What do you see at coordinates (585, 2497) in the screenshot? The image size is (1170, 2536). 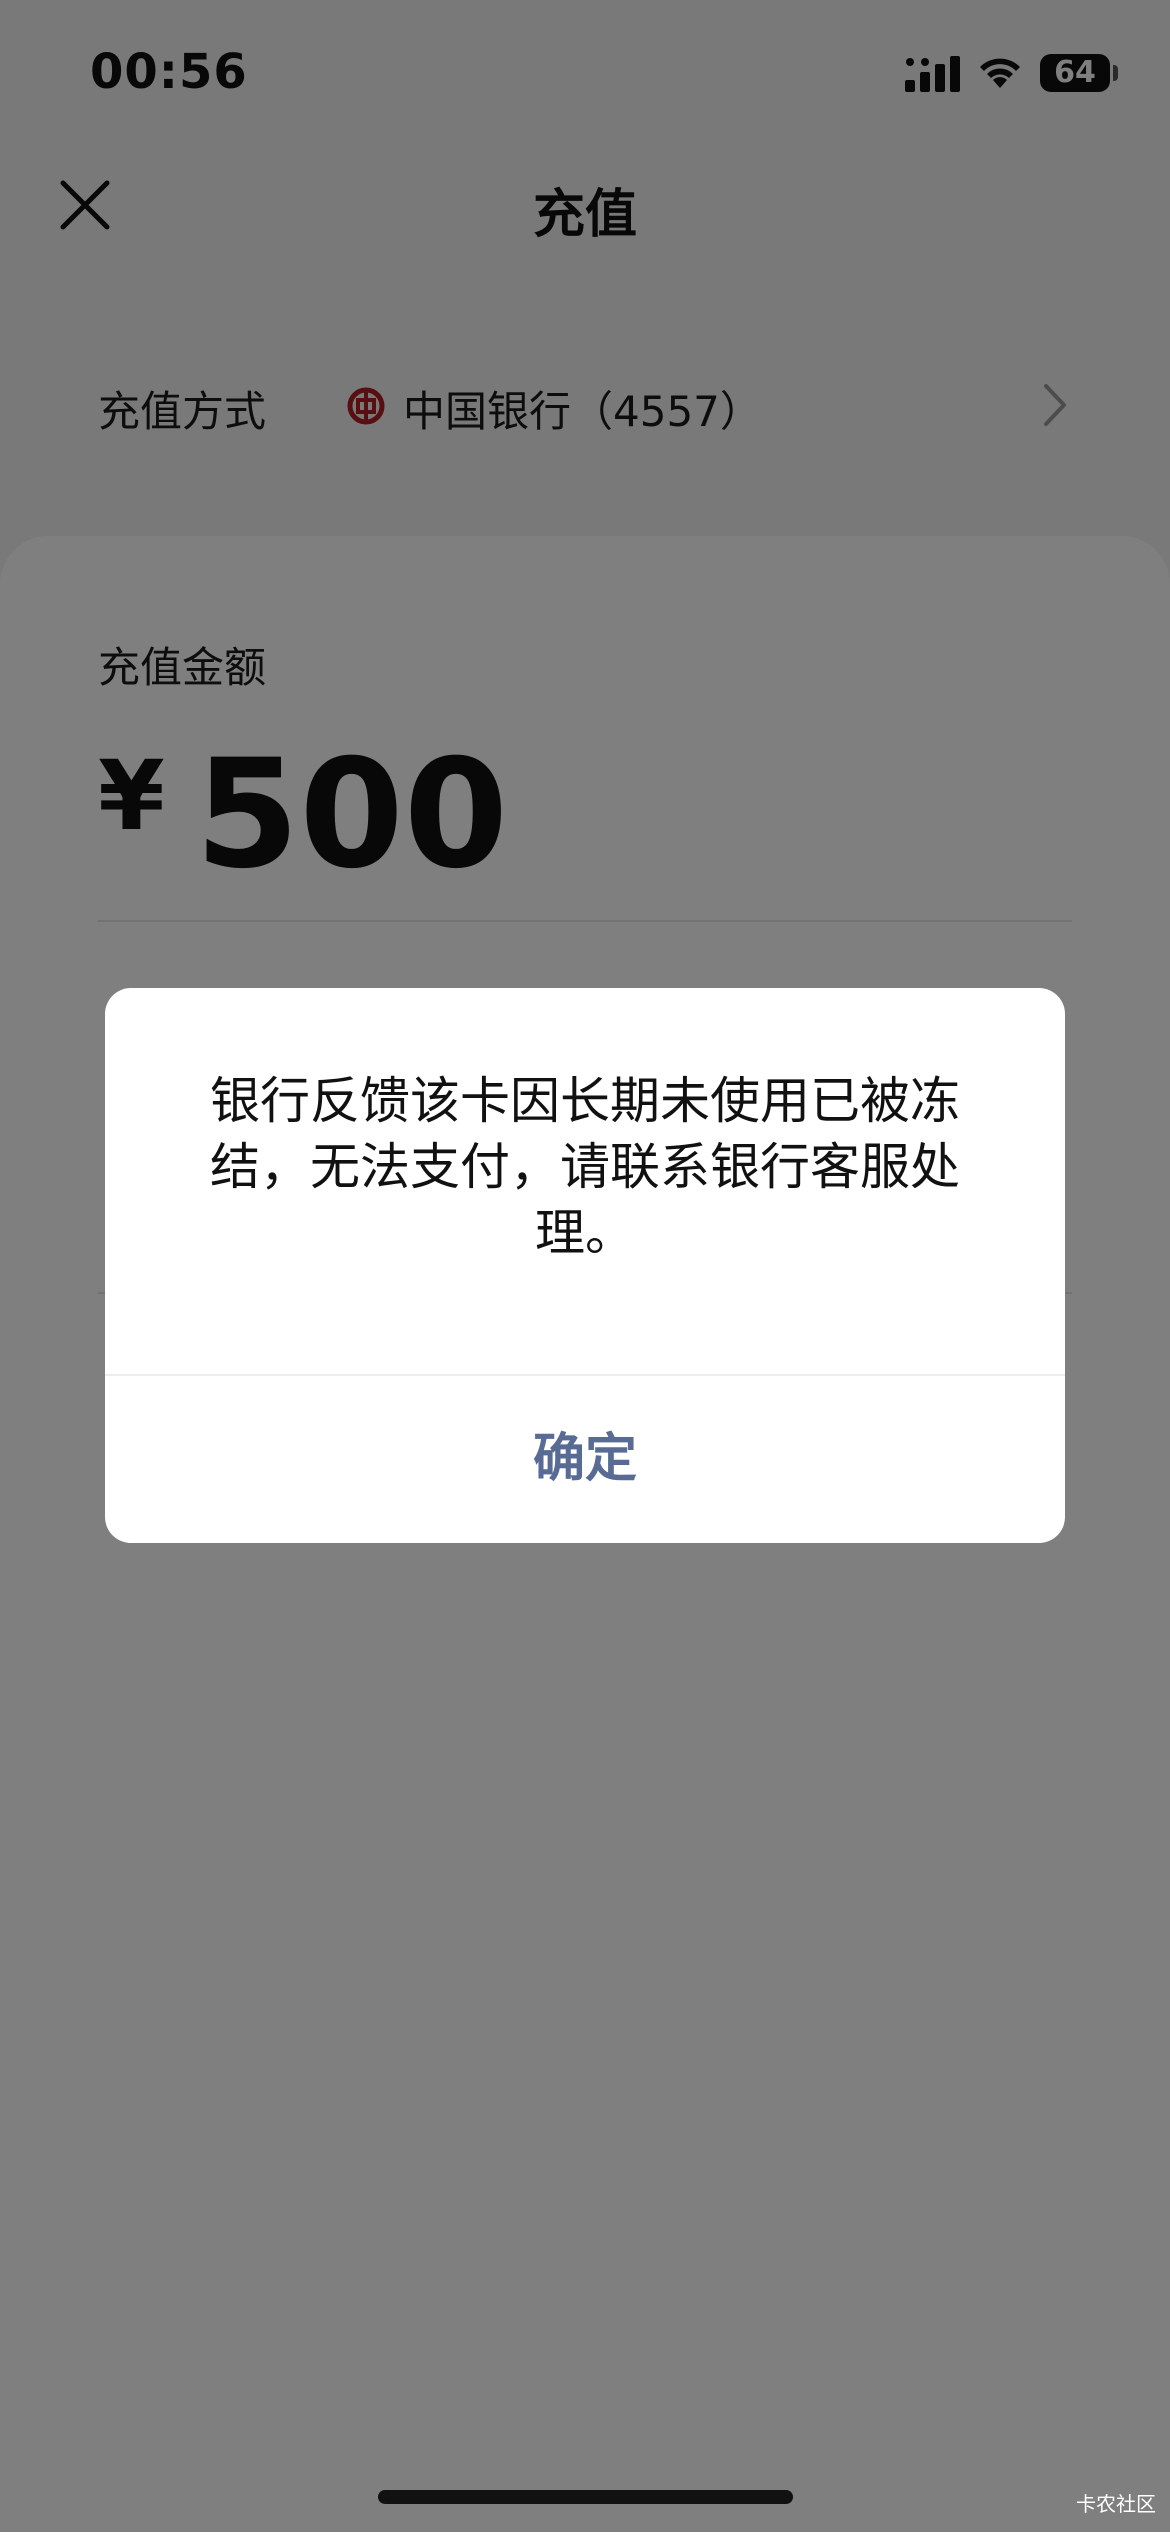 I see `home-indicator` at bounding box center [585, 2497].